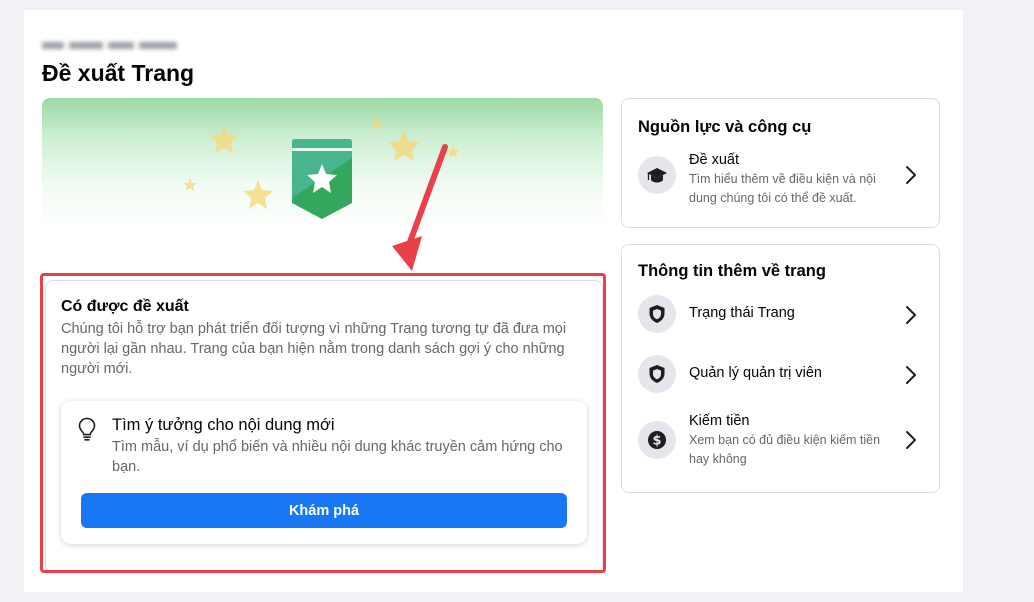  Describe the element at coordinates (732, 271) in the screenshot. I see `page-info-card-title: Thông tin thêm về trang` at that location.